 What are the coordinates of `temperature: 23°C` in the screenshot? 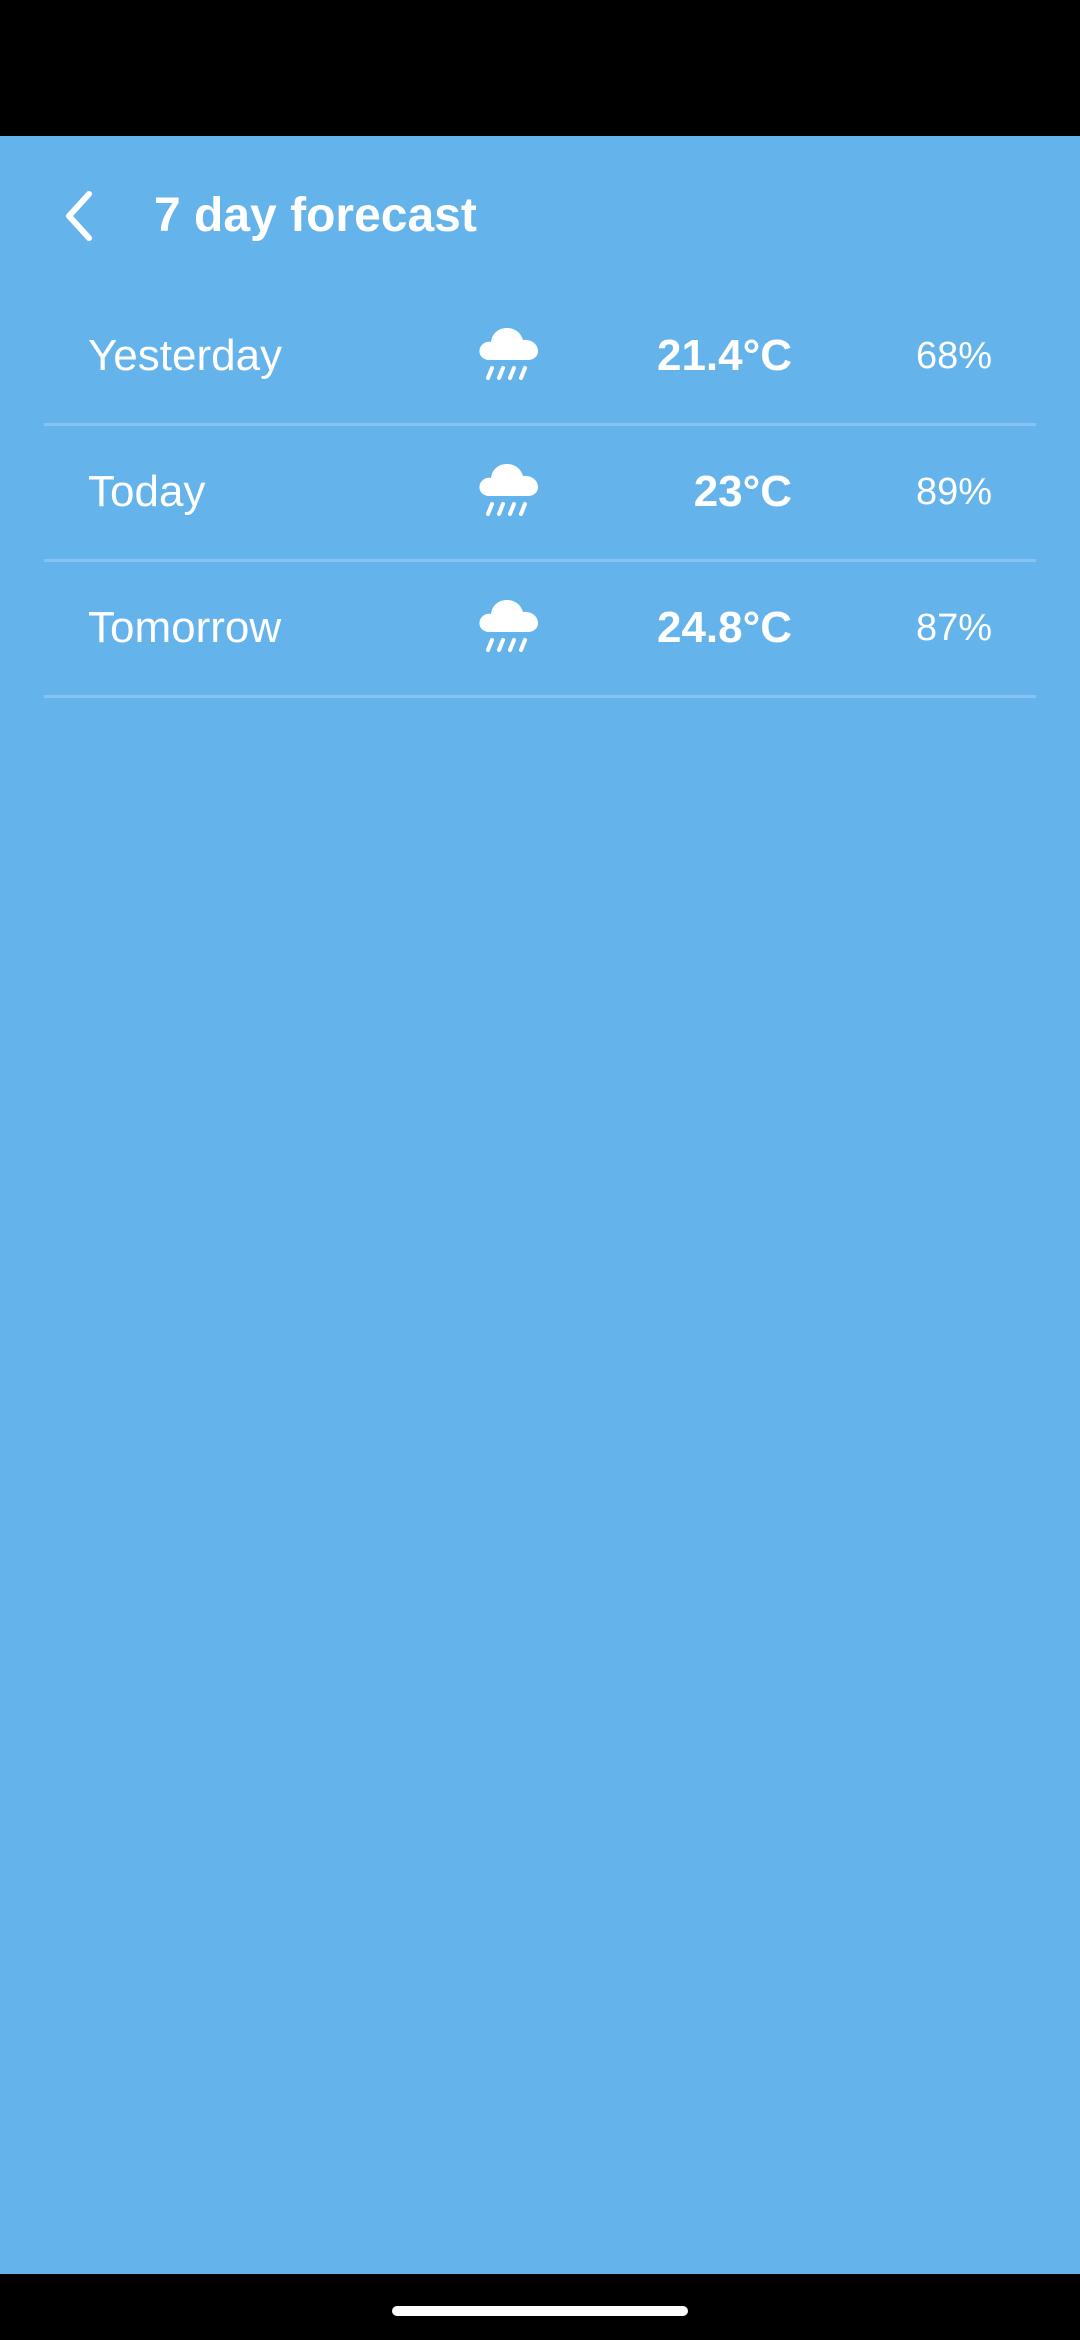 It's located at (742, 491).